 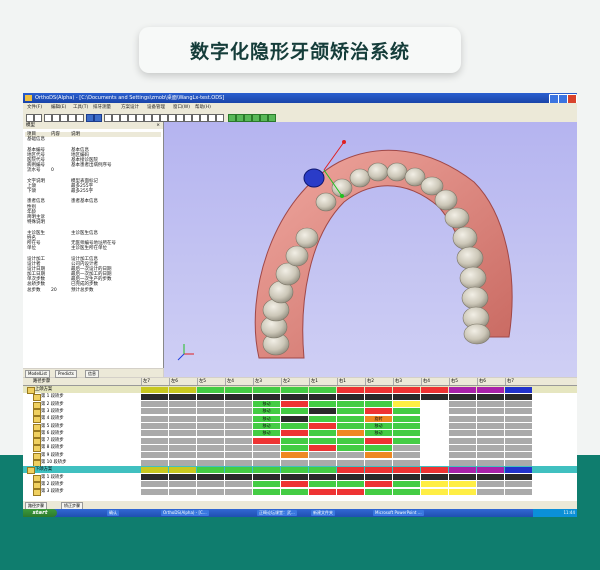 I want to click on tool-d-icon, so click(x=132, y=118).